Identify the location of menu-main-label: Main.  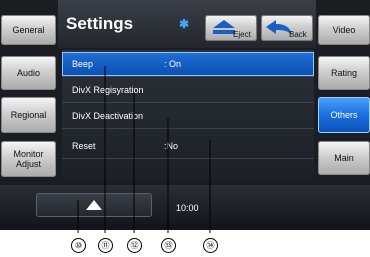
(344, 158).